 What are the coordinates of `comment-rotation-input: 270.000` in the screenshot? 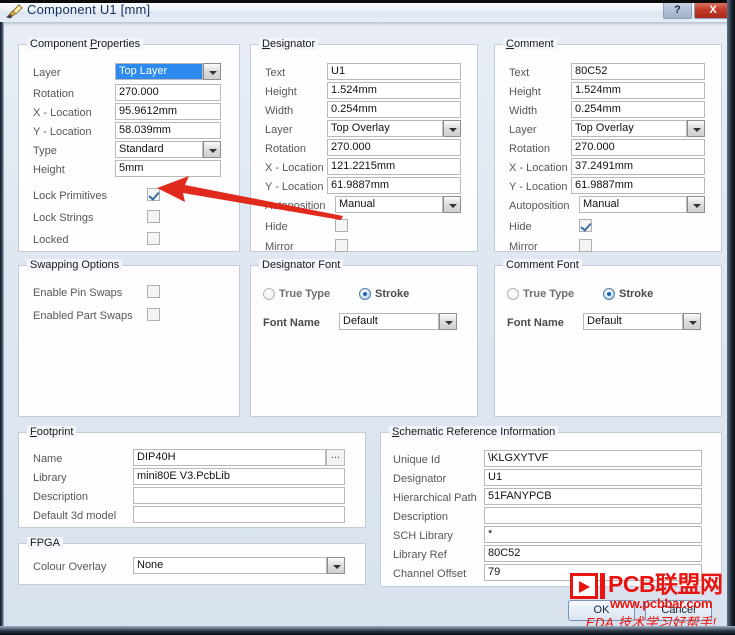 It's located at (638, 147).